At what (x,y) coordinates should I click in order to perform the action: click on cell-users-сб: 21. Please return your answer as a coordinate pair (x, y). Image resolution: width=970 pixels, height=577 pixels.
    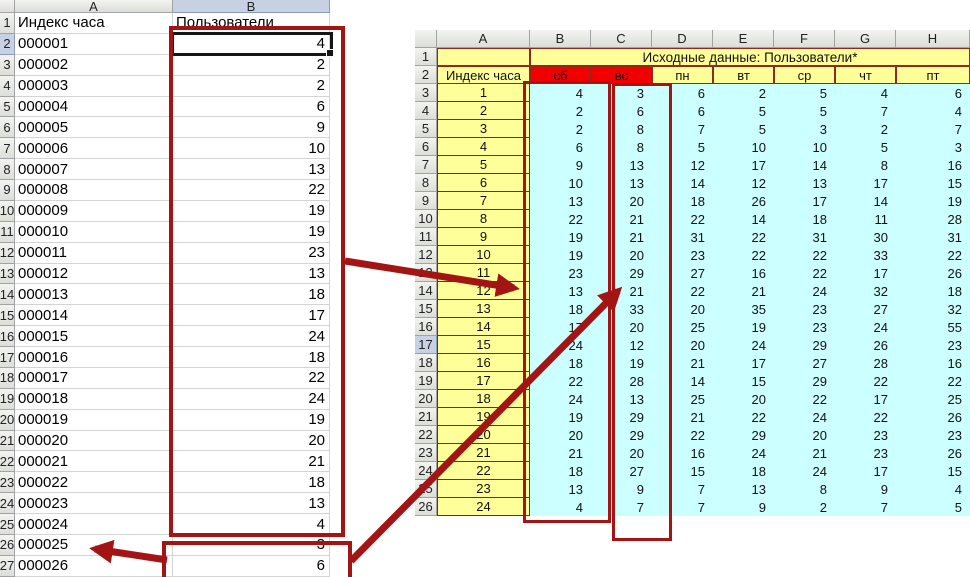
    Looking at the image, I should click on (560, 453).